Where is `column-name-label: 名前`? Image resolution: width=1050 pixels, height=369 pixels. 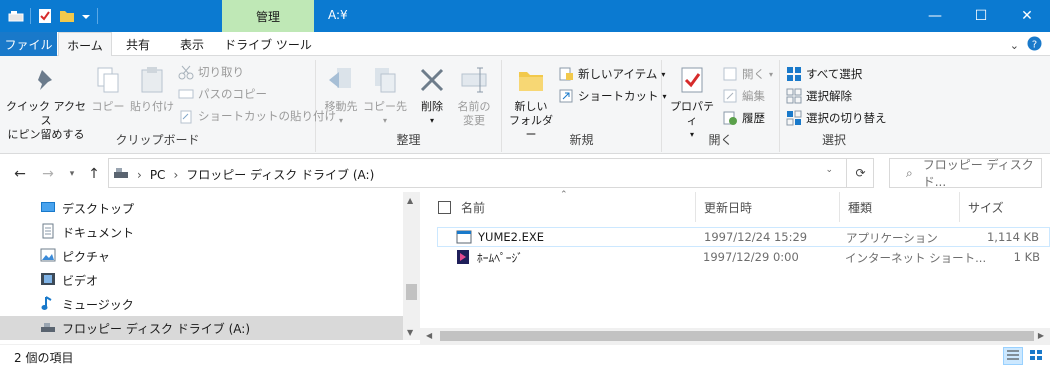 column-name-label: 名前 is located at coordinates (473, 207).